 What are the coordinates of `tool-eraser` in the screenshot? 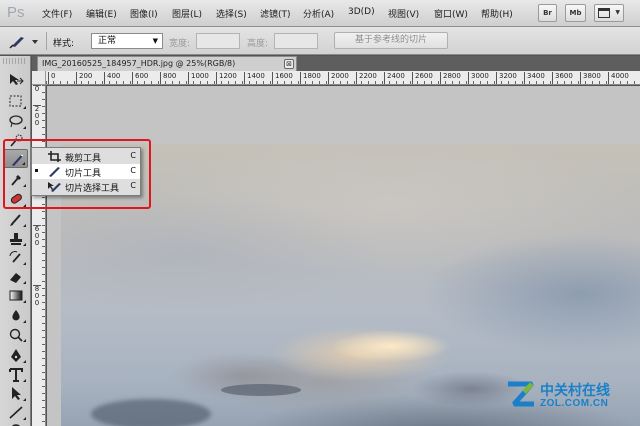 It's located at (15, 276).